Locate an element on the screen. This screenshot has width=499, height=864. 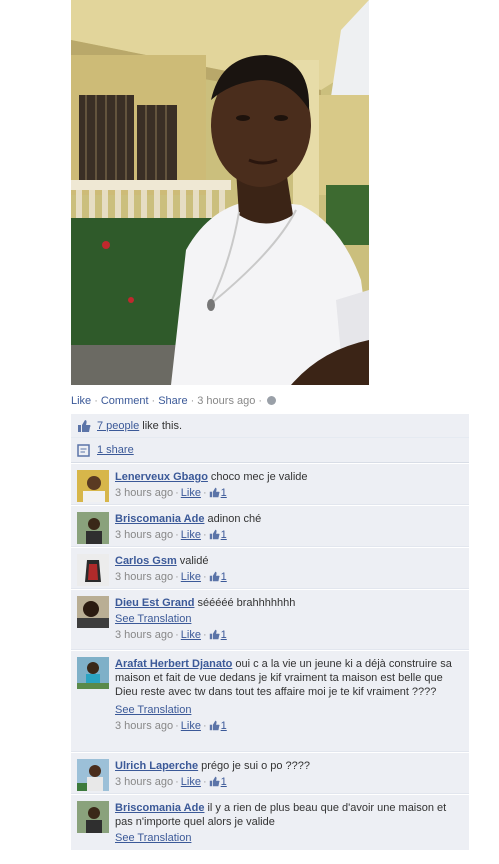
comment-body: adinon ché is located at coordinates (234, 519).